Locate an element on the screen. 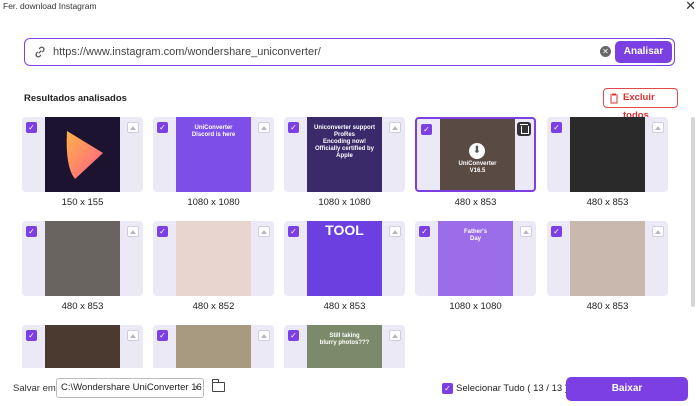 This screenshot has width=700, height=406. thumbnail-image: Still taking blurry photos??? is located at coordinates (344, 346).